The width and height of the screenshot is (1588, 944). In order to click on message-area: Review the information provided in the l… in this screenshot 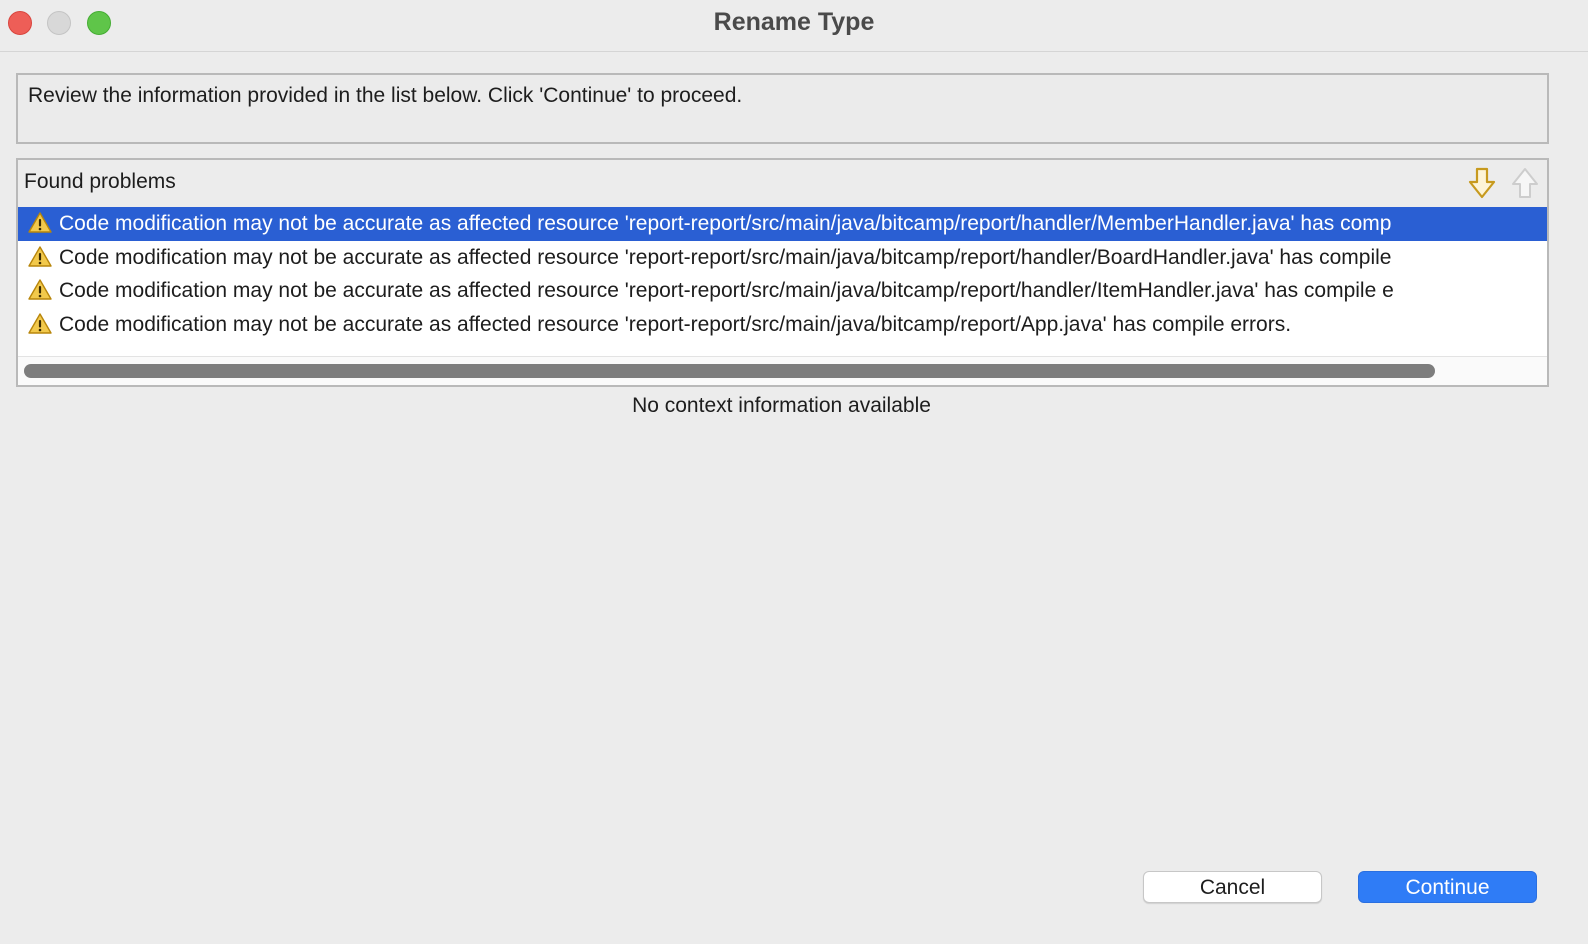, I will do `click(782, 108)`.